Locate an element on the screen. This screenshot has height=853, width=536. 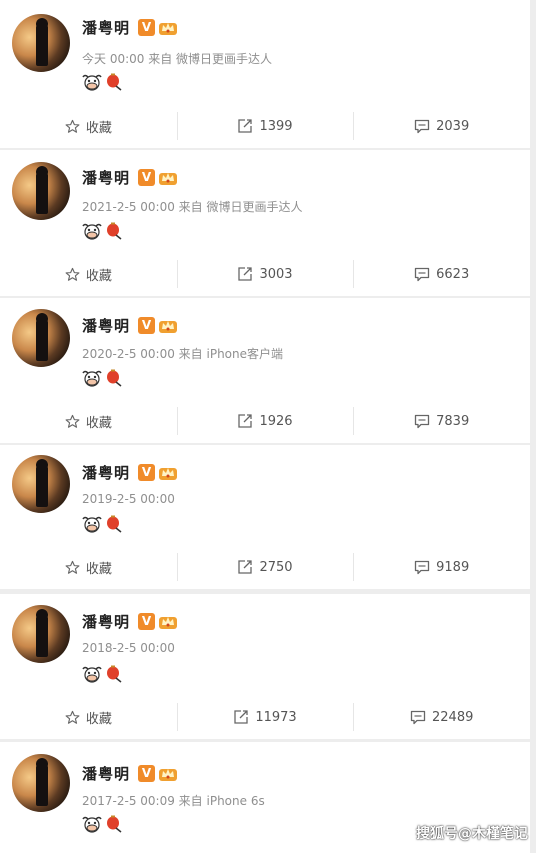
comment-button: 22489 is located at coordinates (441, 717).